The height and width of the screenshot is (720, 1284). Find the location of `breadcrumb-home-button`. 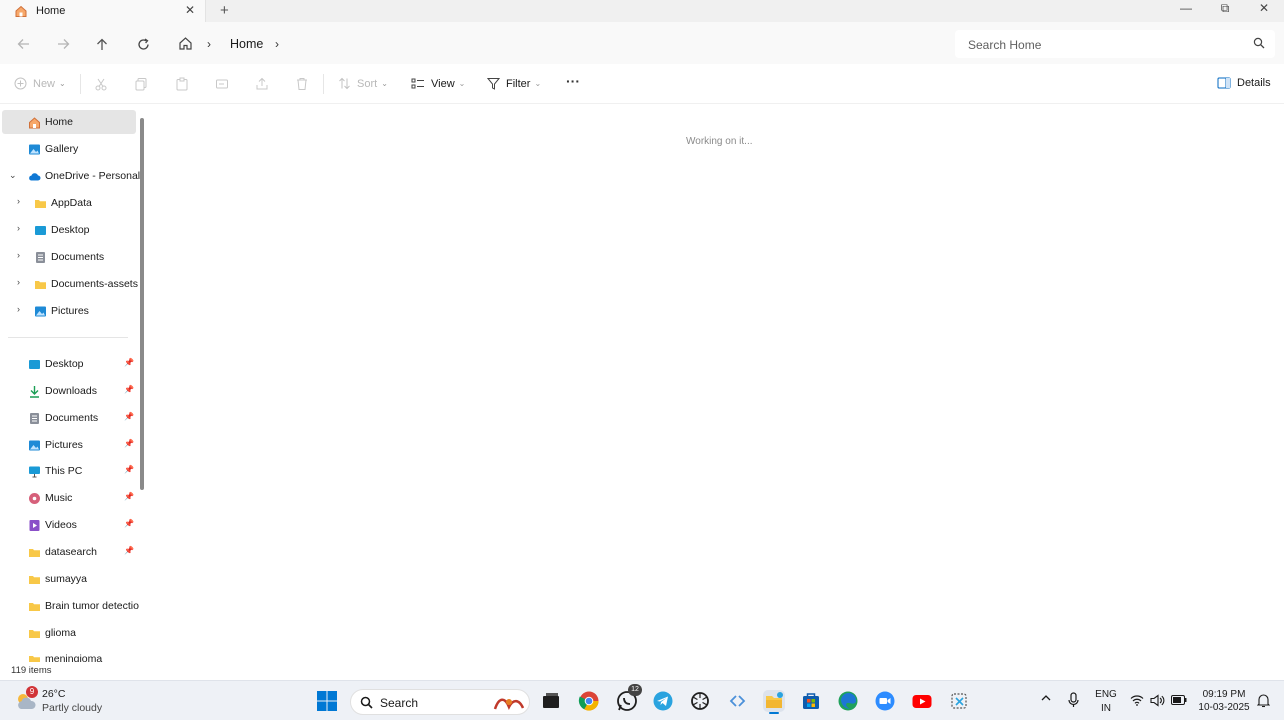

breadcrumb-home-button is located at coordinates (185, 45).